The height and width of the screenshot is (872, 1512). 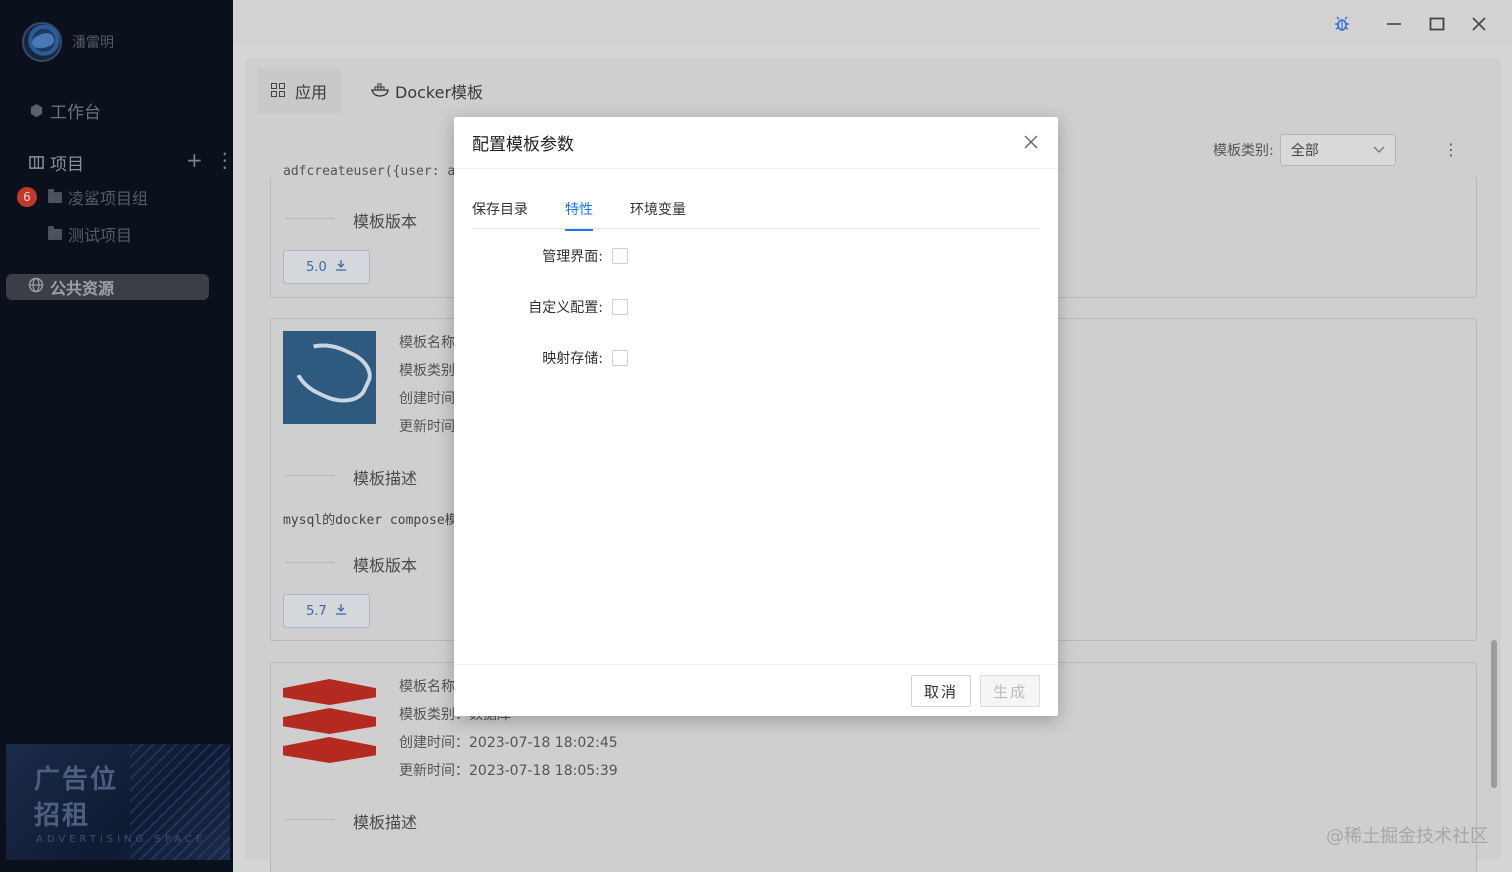 What do you see at coordinates (941, 691) in the screenshot?
I see `cancel-button: 取消` at bounding box center [941, 691].